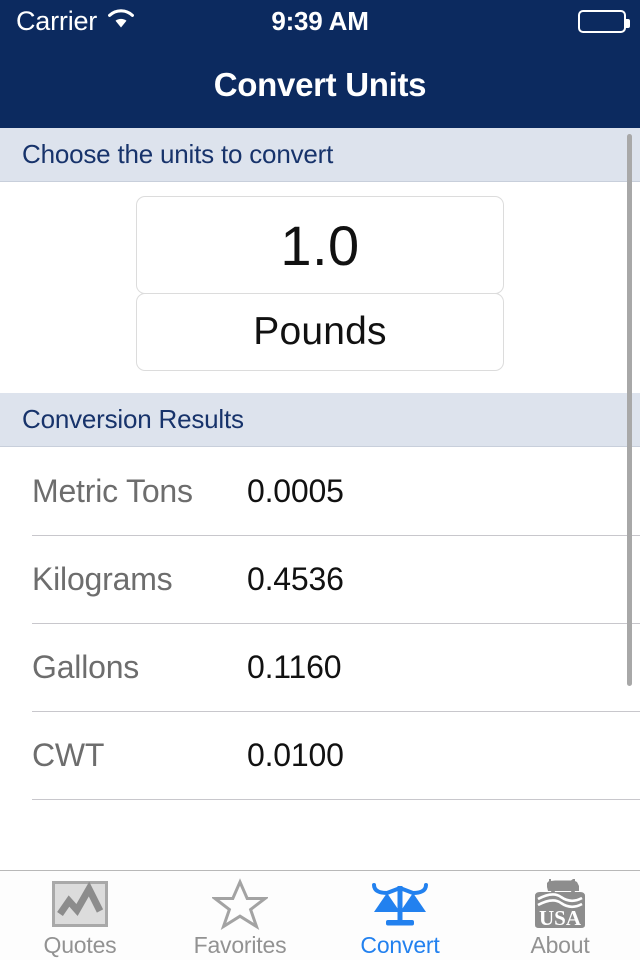 This screenshot has height=960, width=640. Describe the element at coordinates (400, 945) in the screenshot. I see `tab-label: Convert` at that location.